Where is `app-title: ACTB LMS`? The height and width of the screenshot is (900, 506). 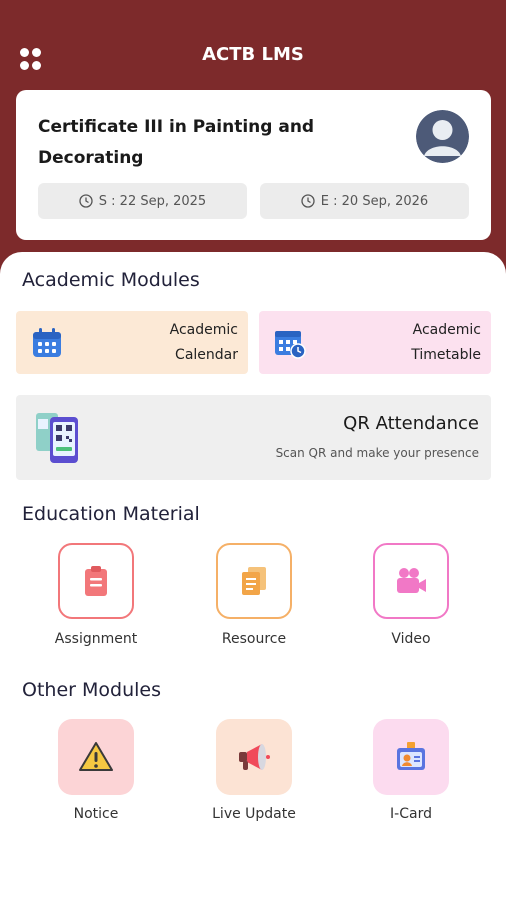
app-title: ACTB LMS is located at coordinates (253, 54).